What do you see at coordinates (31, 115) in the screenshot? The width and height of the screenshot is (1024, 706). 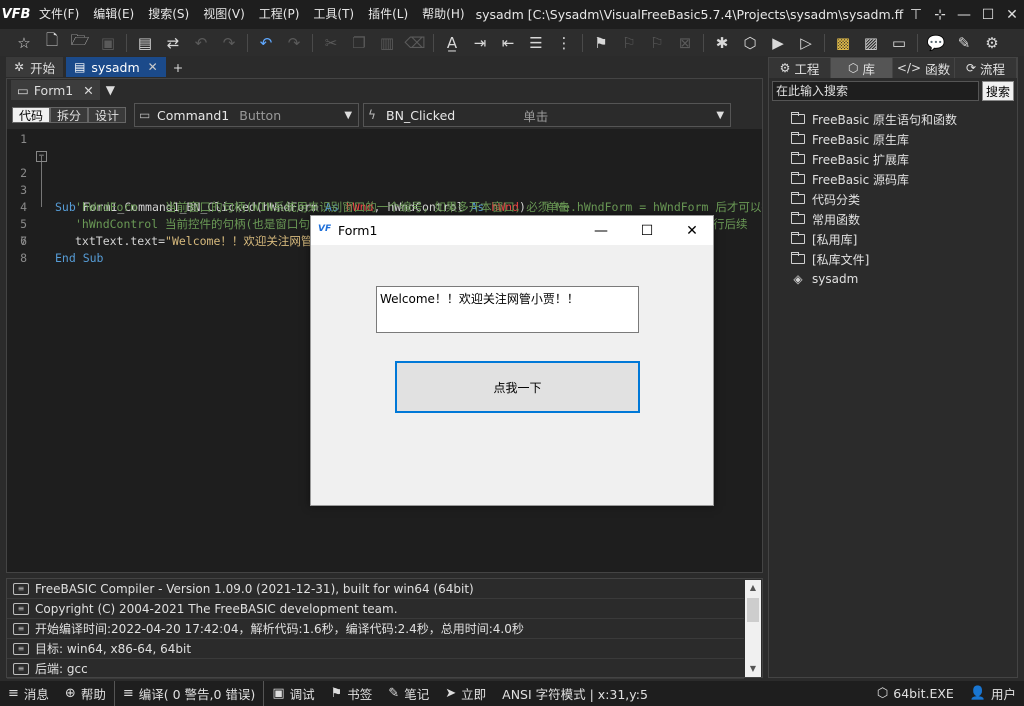 I see `view-code-button: 代码` at bounding box center [31, 115].